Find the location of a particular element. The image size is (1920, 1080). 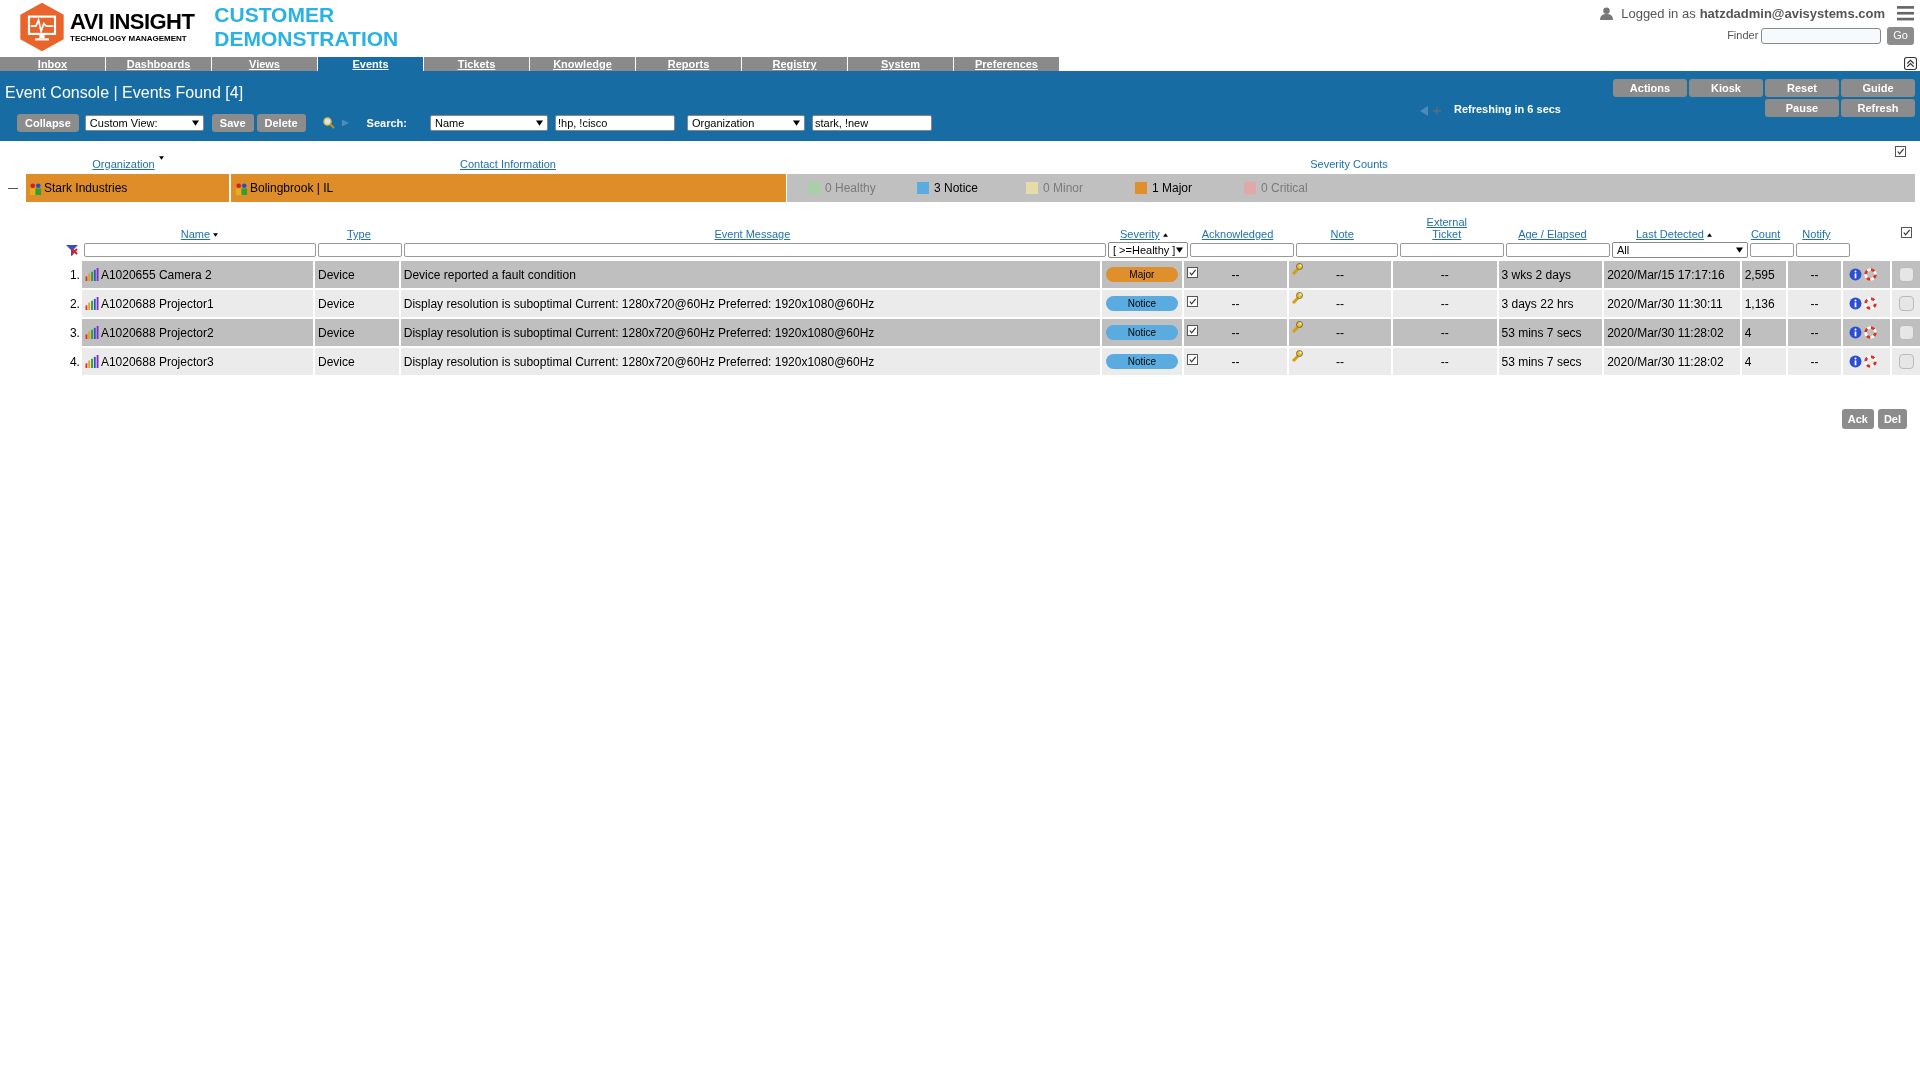

severity-badge: Major is located at coordinates (1141, 274).